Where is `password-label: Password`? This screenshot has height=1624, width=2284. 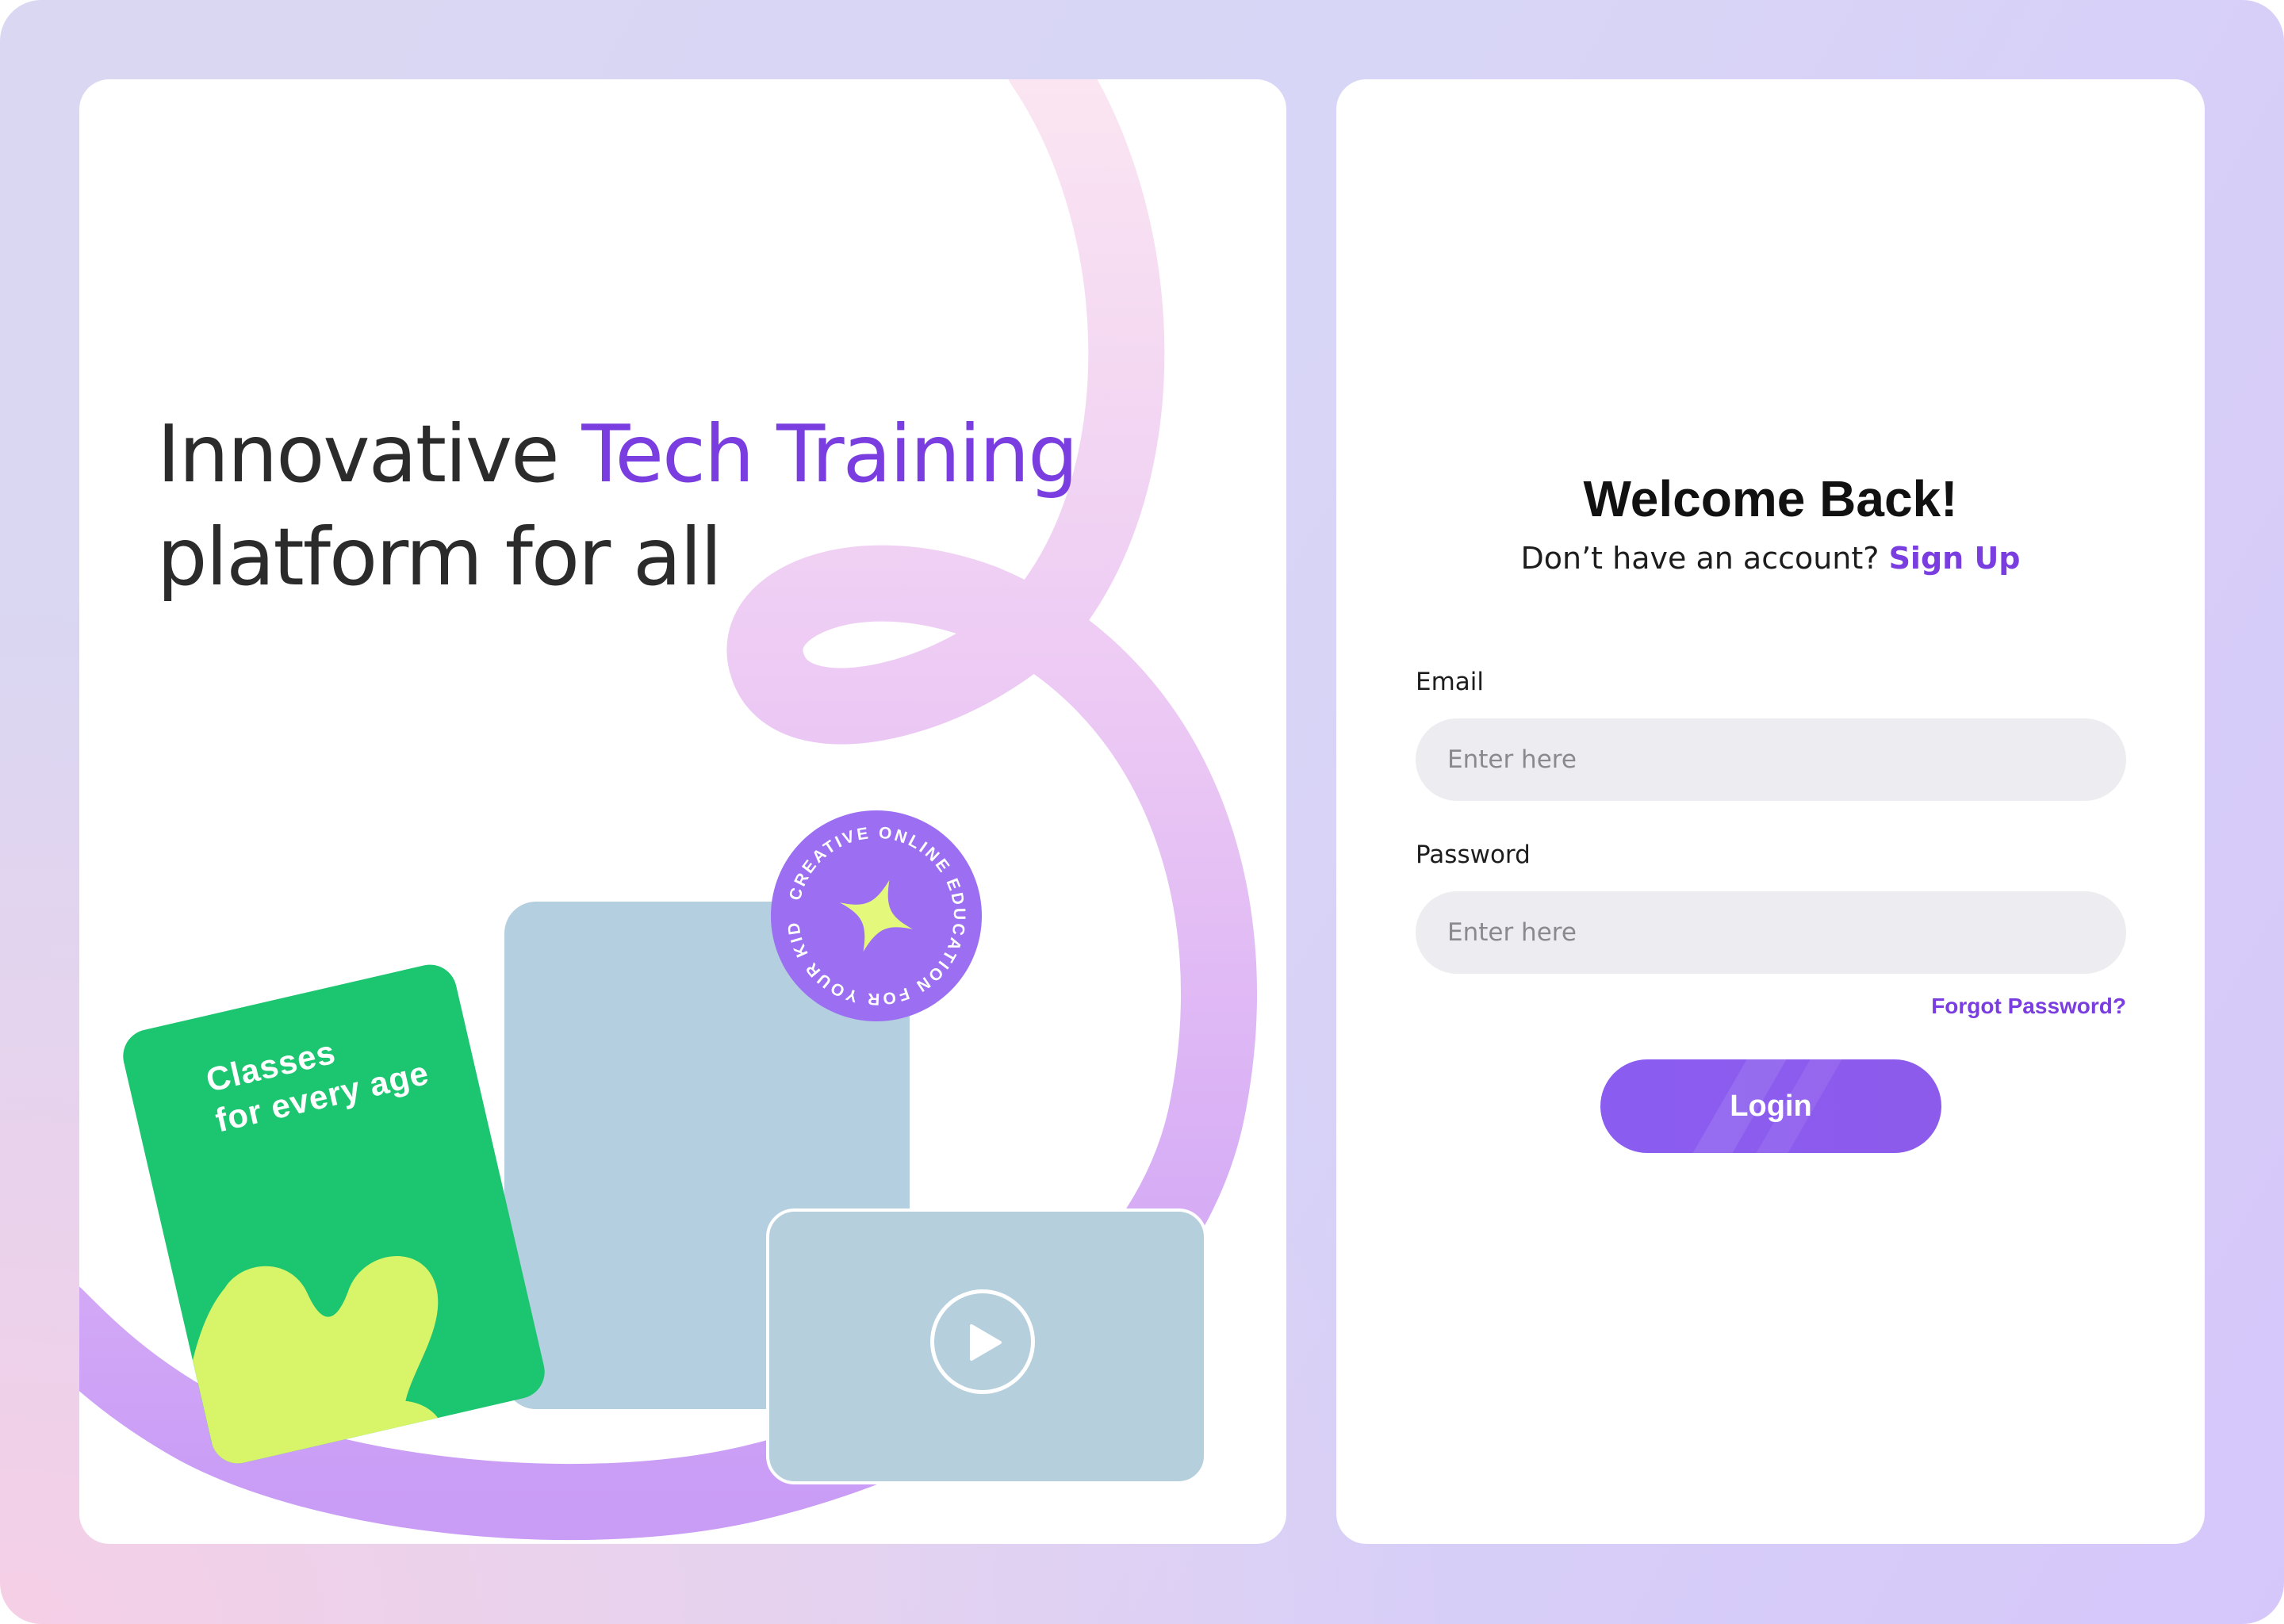 password-label: Password is located at coordinates (1473, 855).